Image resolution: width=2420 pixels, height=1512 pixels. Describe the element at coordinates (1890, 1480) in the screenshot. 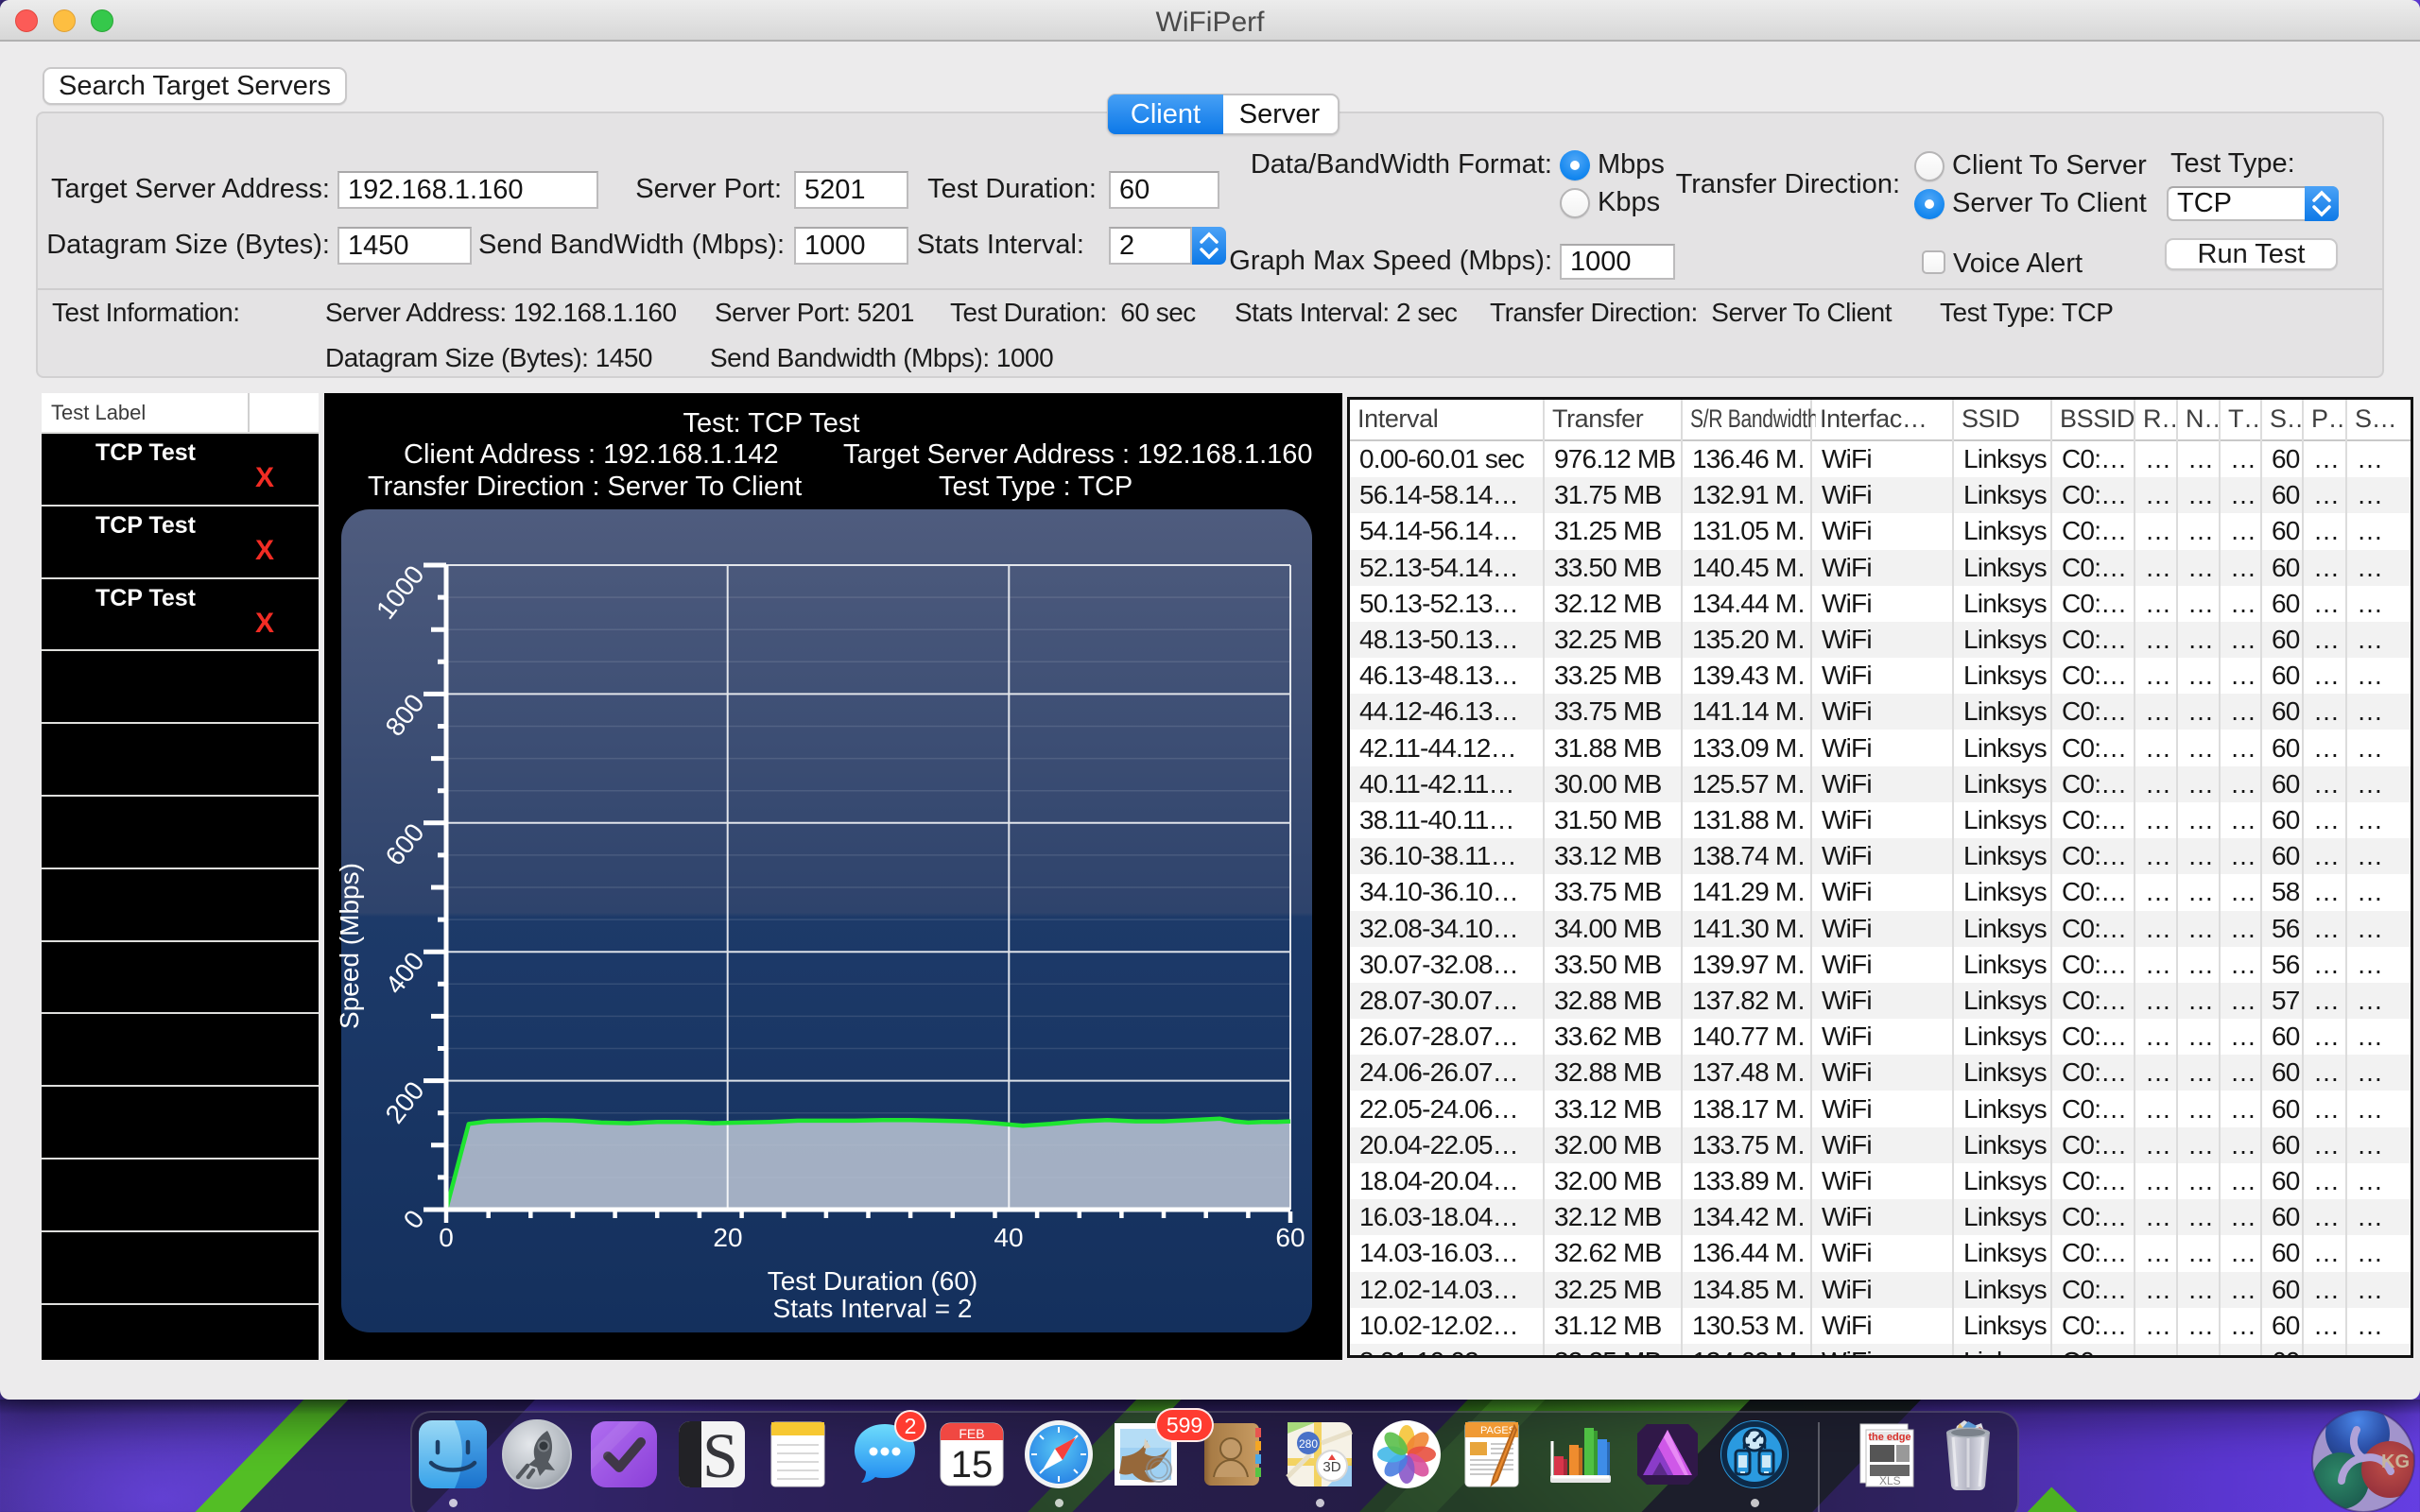

I see `svg-text: XLS` at that location.